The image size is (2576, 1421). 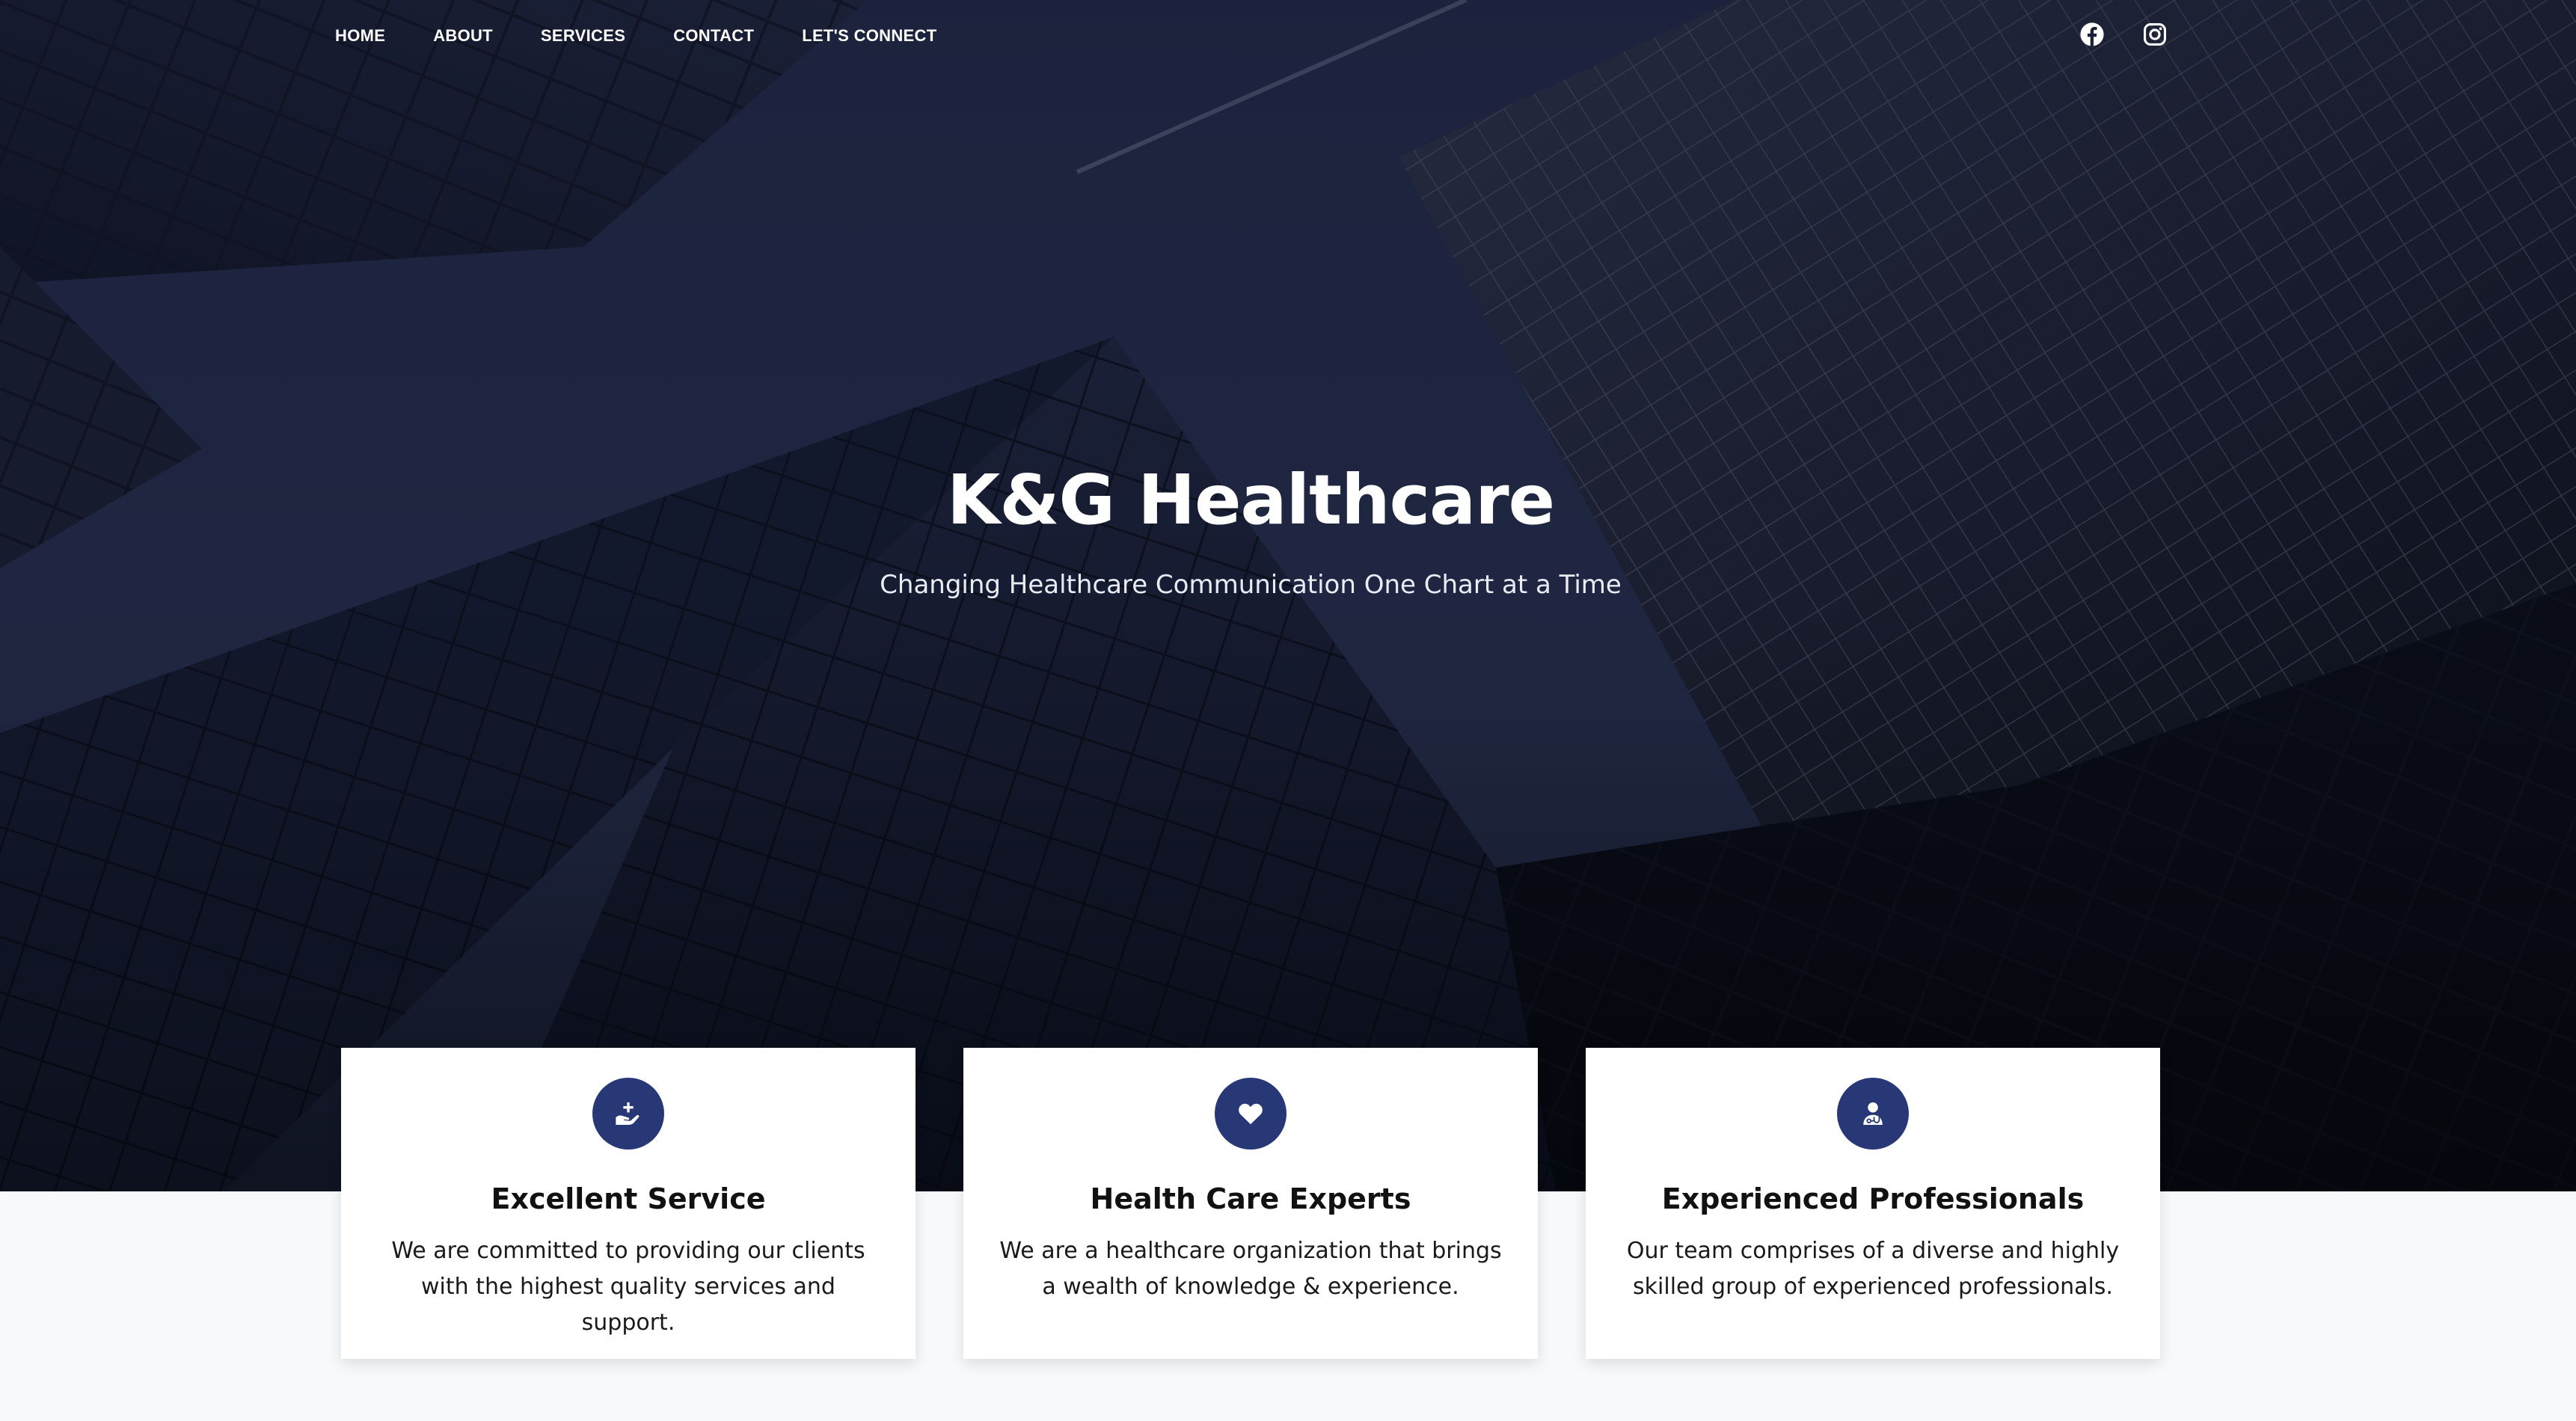 I want to click on card-title: Excellent Service, so click(x=628, y=1198).